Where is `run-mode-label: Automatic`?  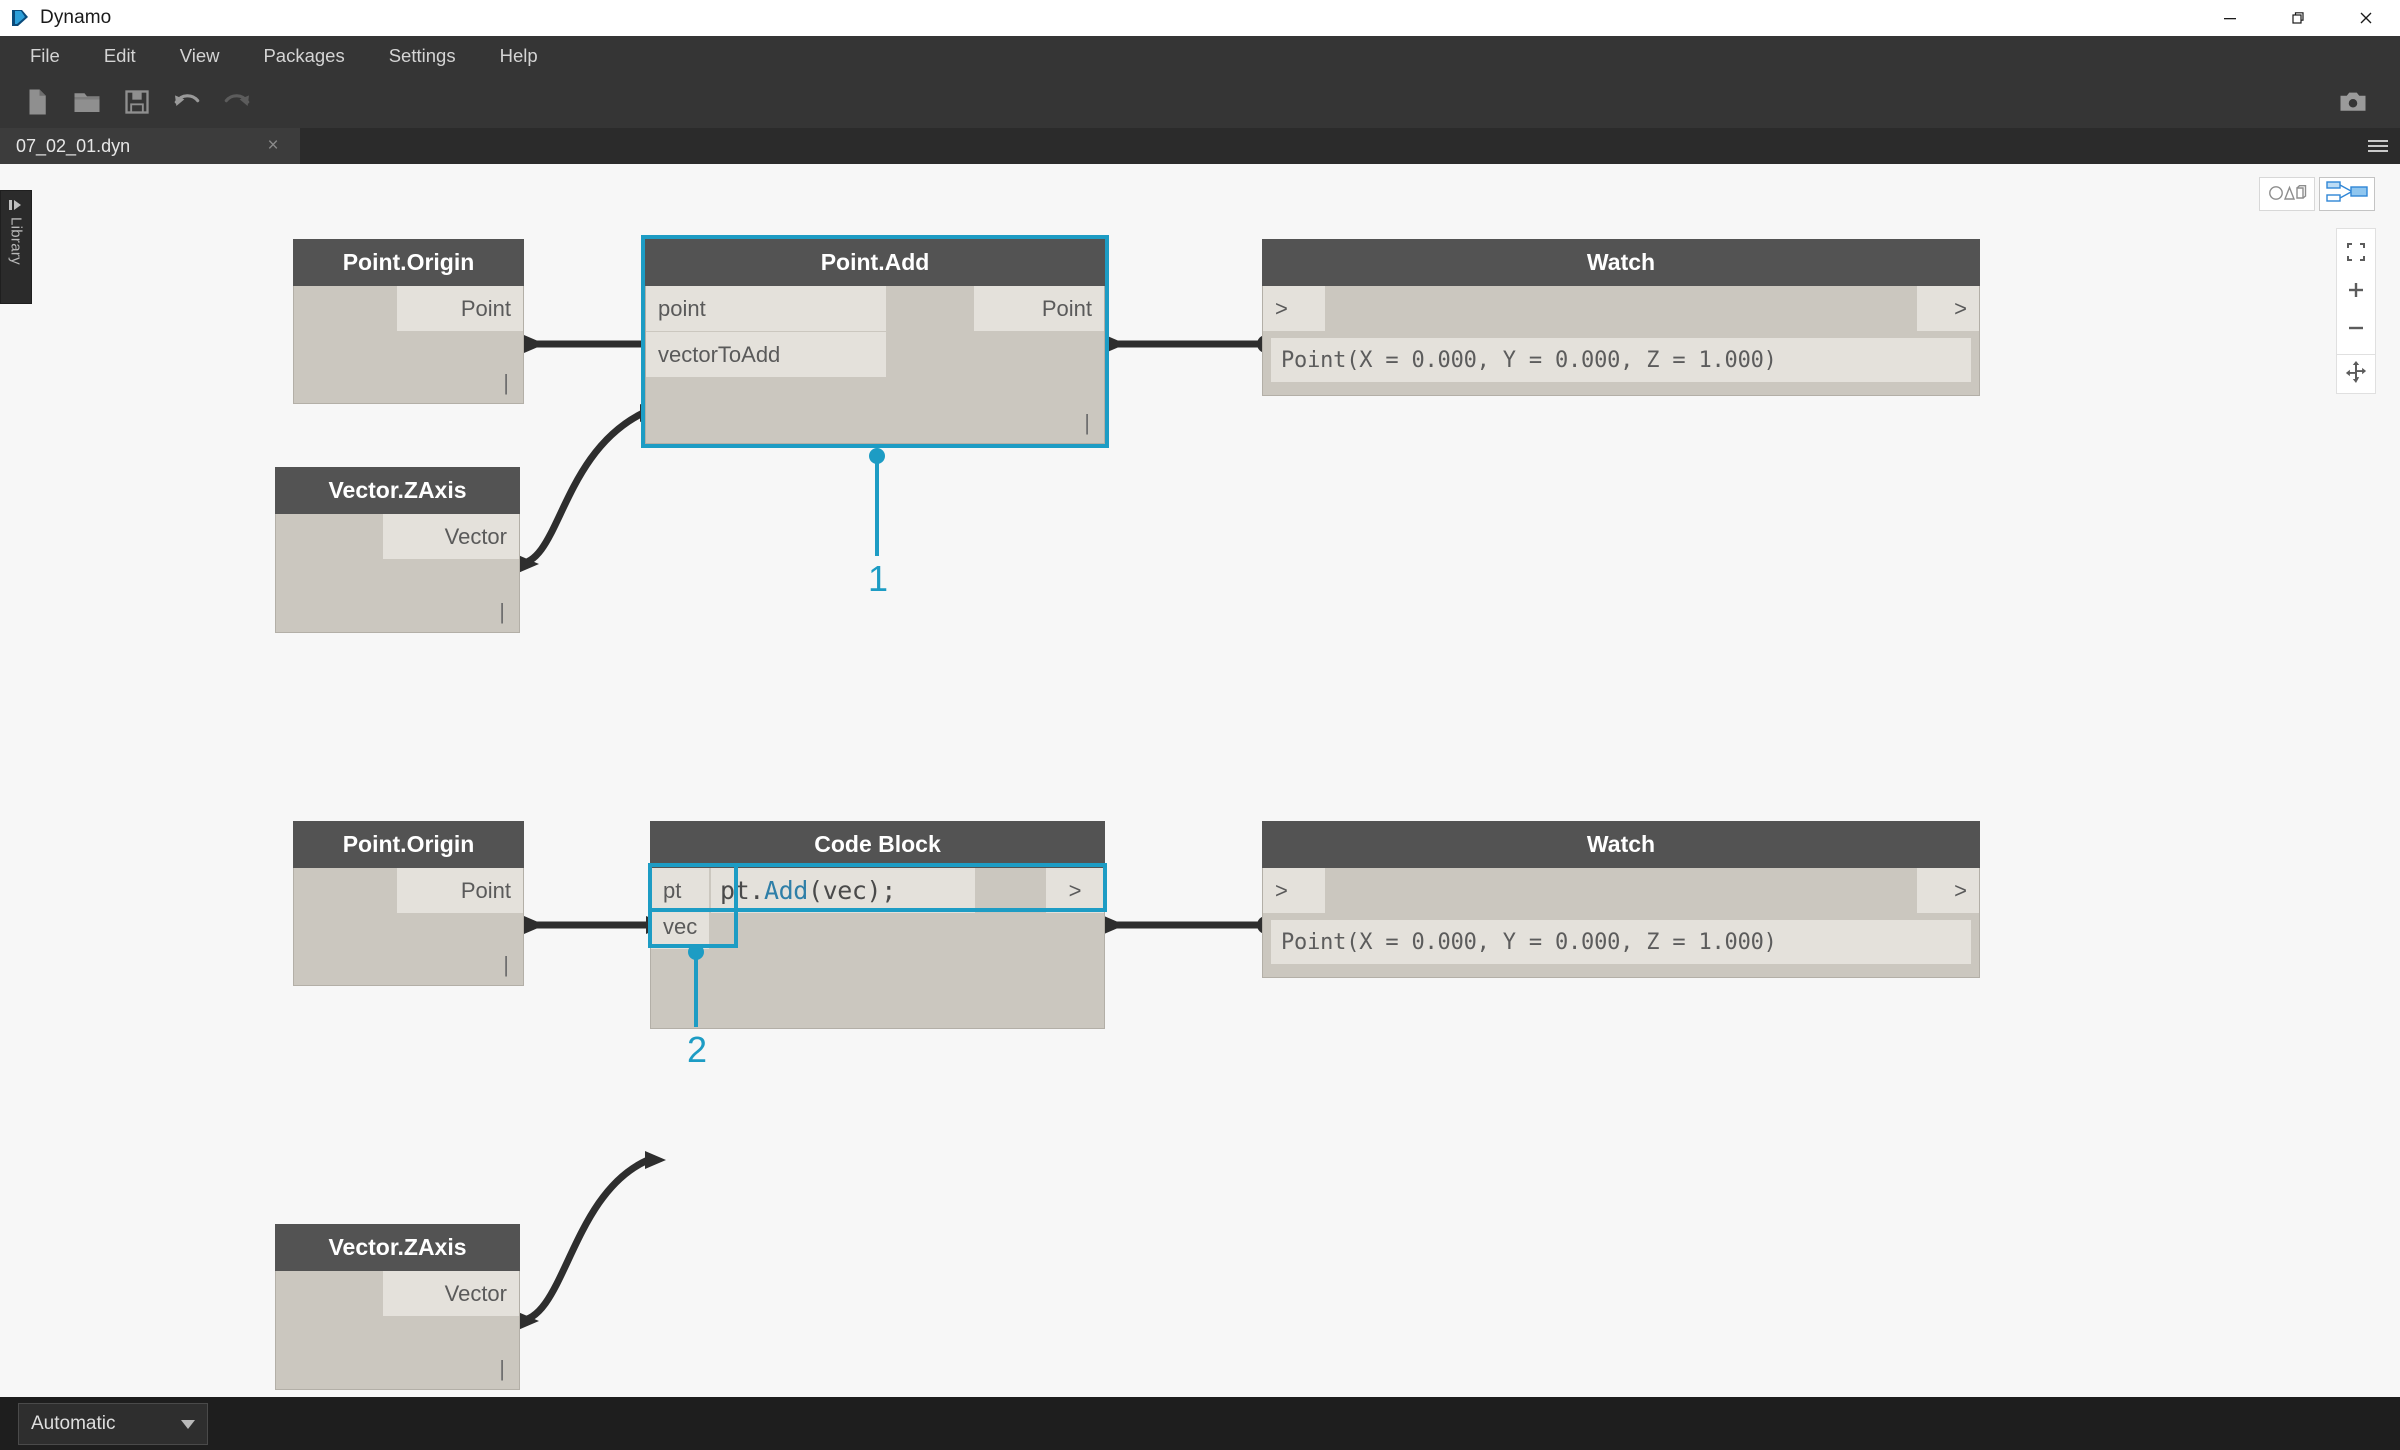
run-mode-label: Automatic is located at coordinates (73, 1423).